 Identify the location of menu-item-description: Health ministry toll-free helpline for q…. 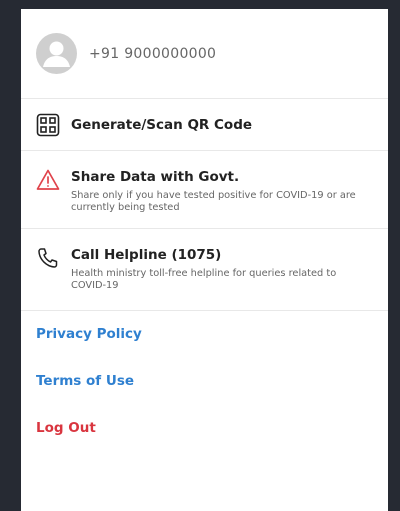
(204, 279).